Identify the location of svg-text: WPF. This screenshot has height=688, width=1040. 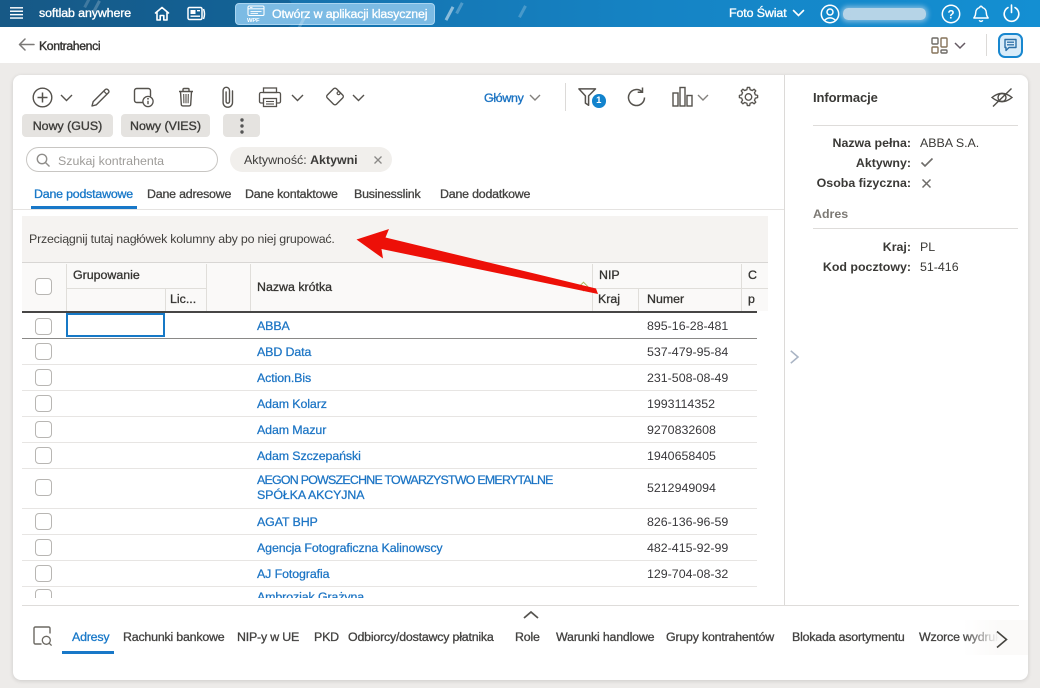
(253, 20).